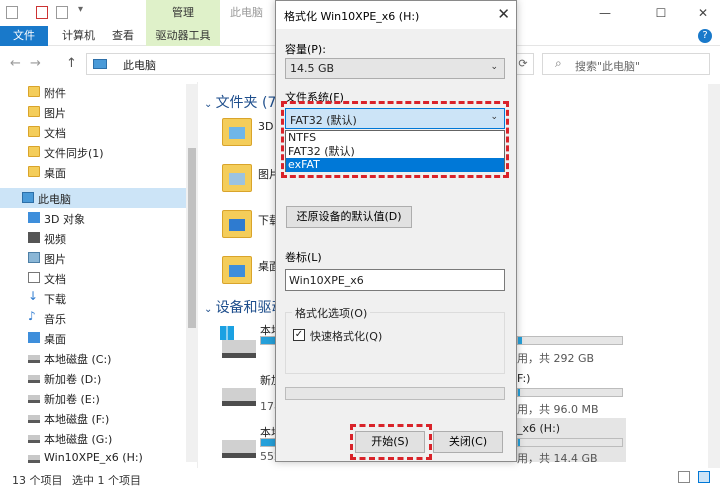  What do you see at coordinates (557, 458) in the screenshot?
I see `drive-capacity-text: 用，共 14.4 GB` at bounding box center [557, 458].